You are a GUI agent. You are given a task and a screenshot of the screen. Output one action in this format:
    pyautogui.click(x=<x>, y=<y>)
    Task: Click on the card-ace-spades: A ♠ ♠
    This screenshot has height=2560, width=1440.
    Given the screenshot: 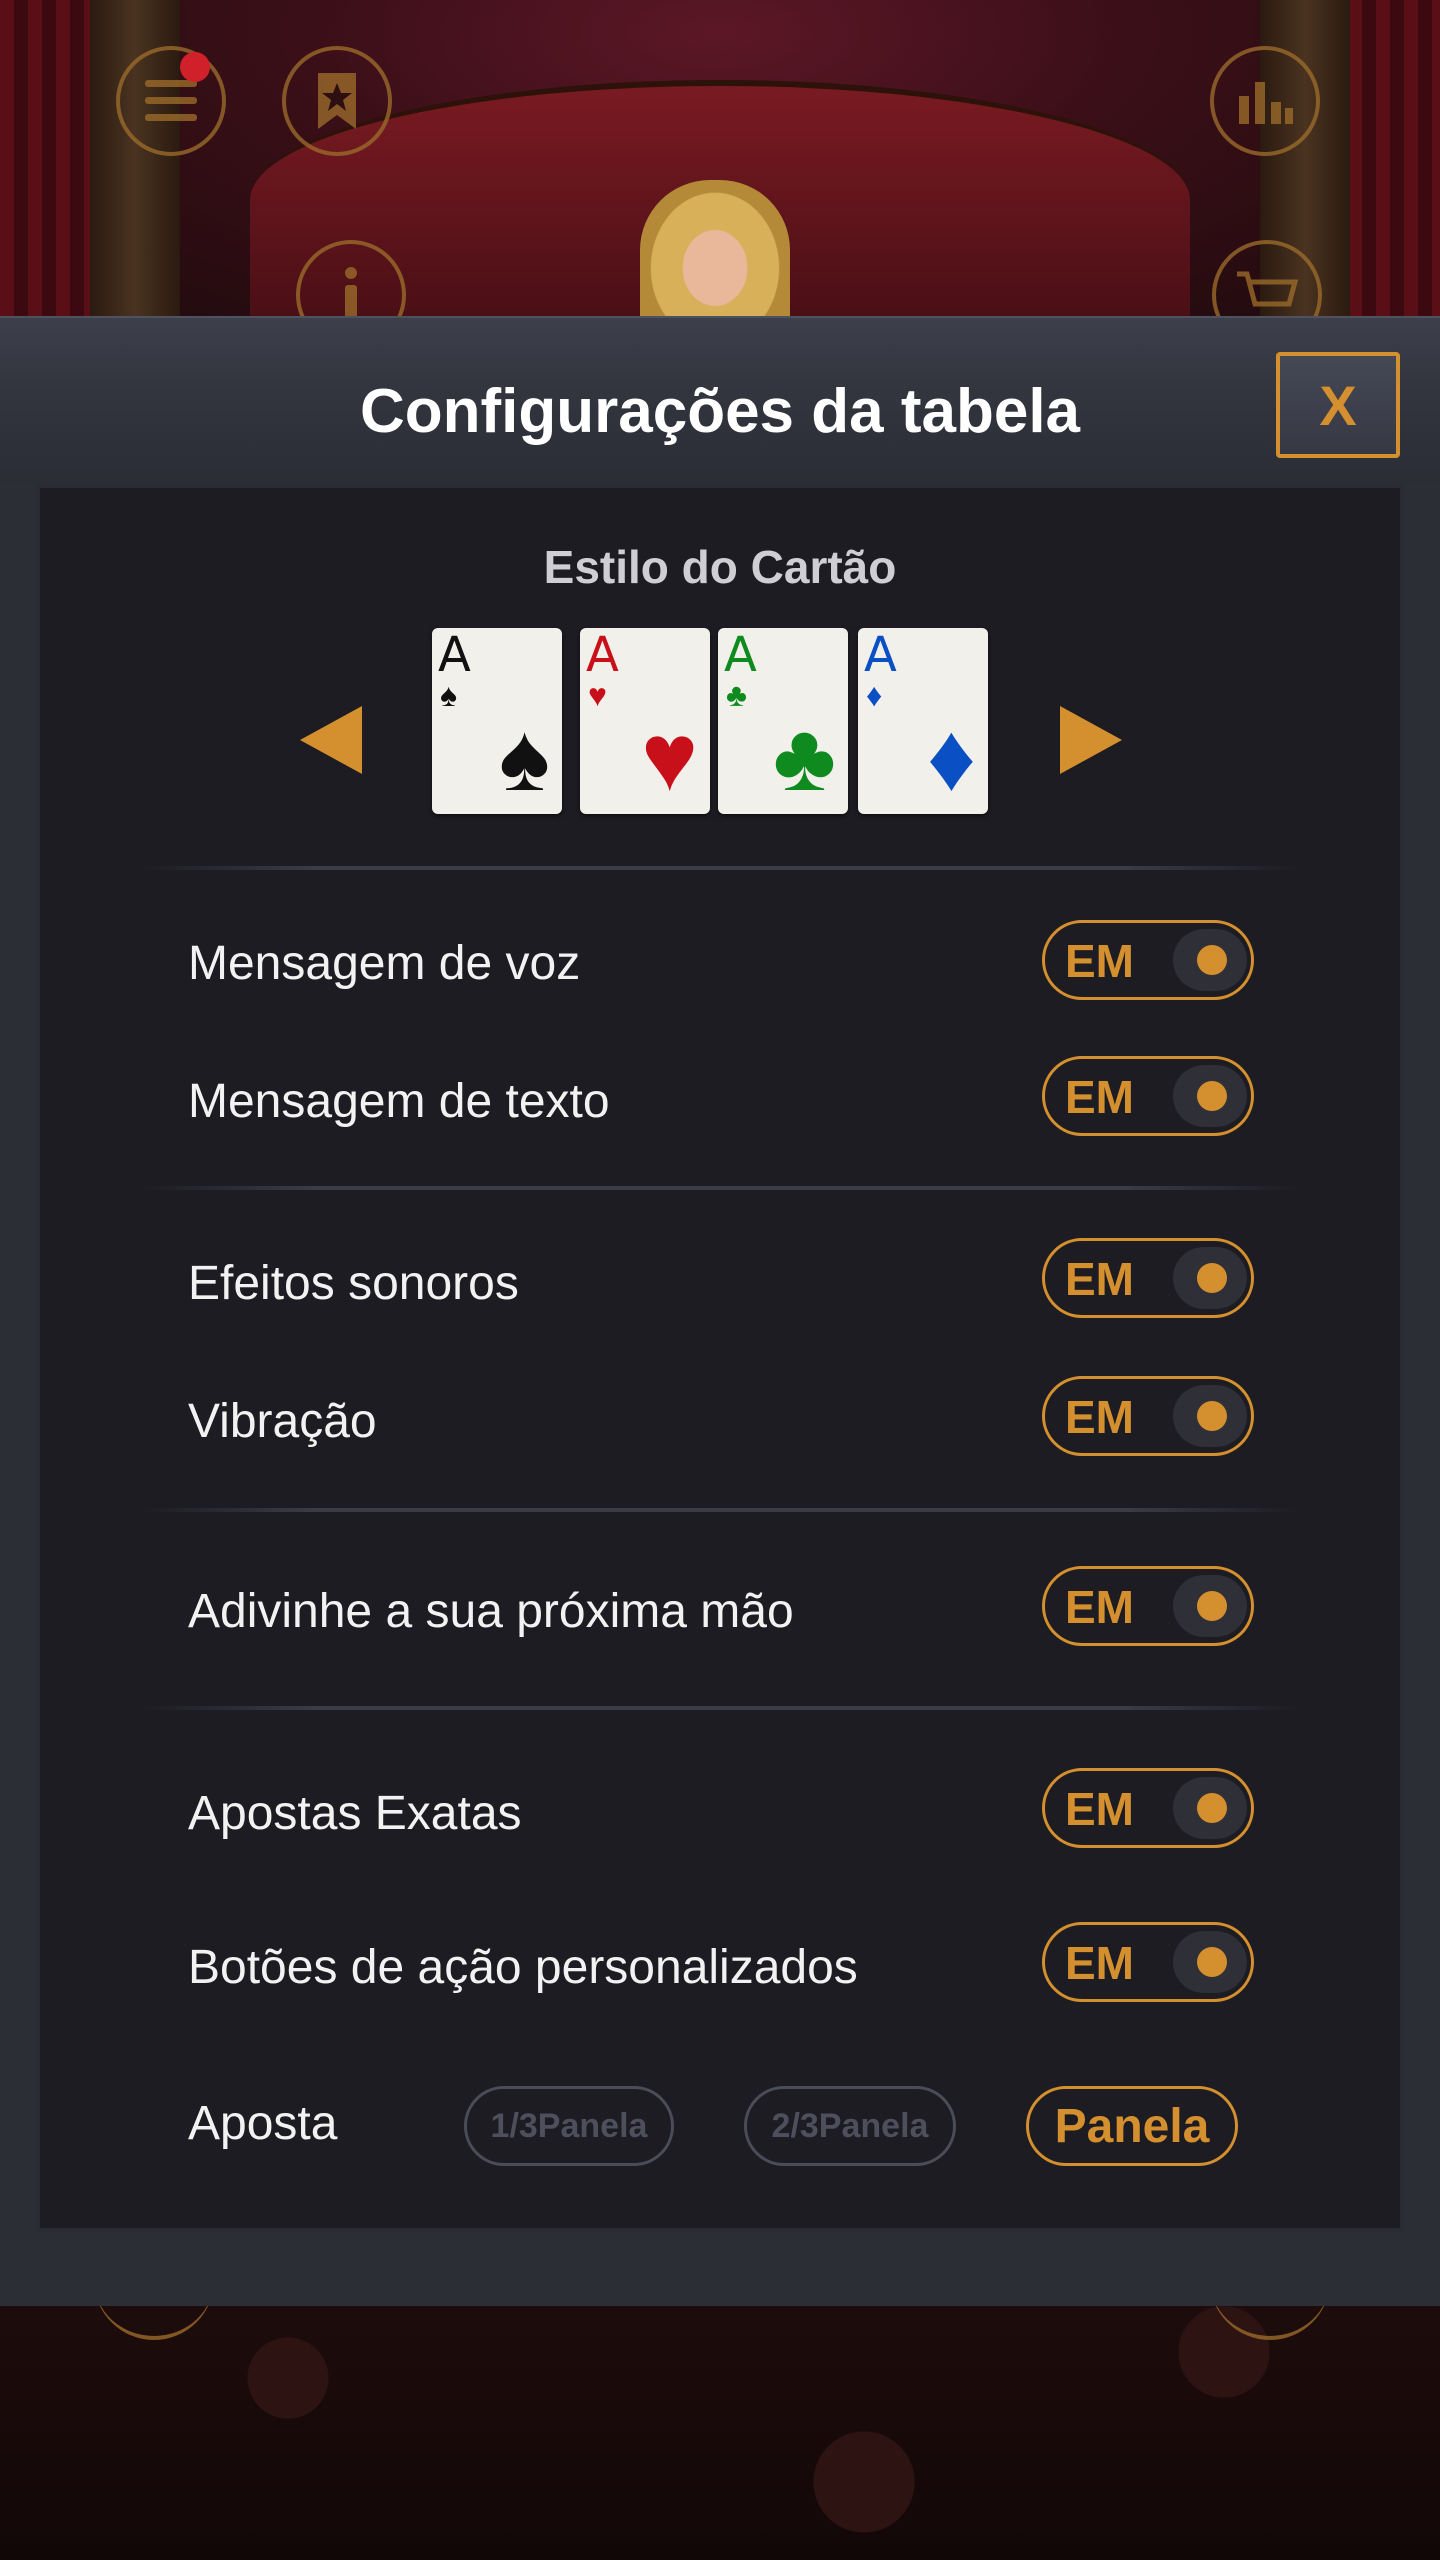 What is the action you would take?
    pyautogui.click(x=497, y=721)
    